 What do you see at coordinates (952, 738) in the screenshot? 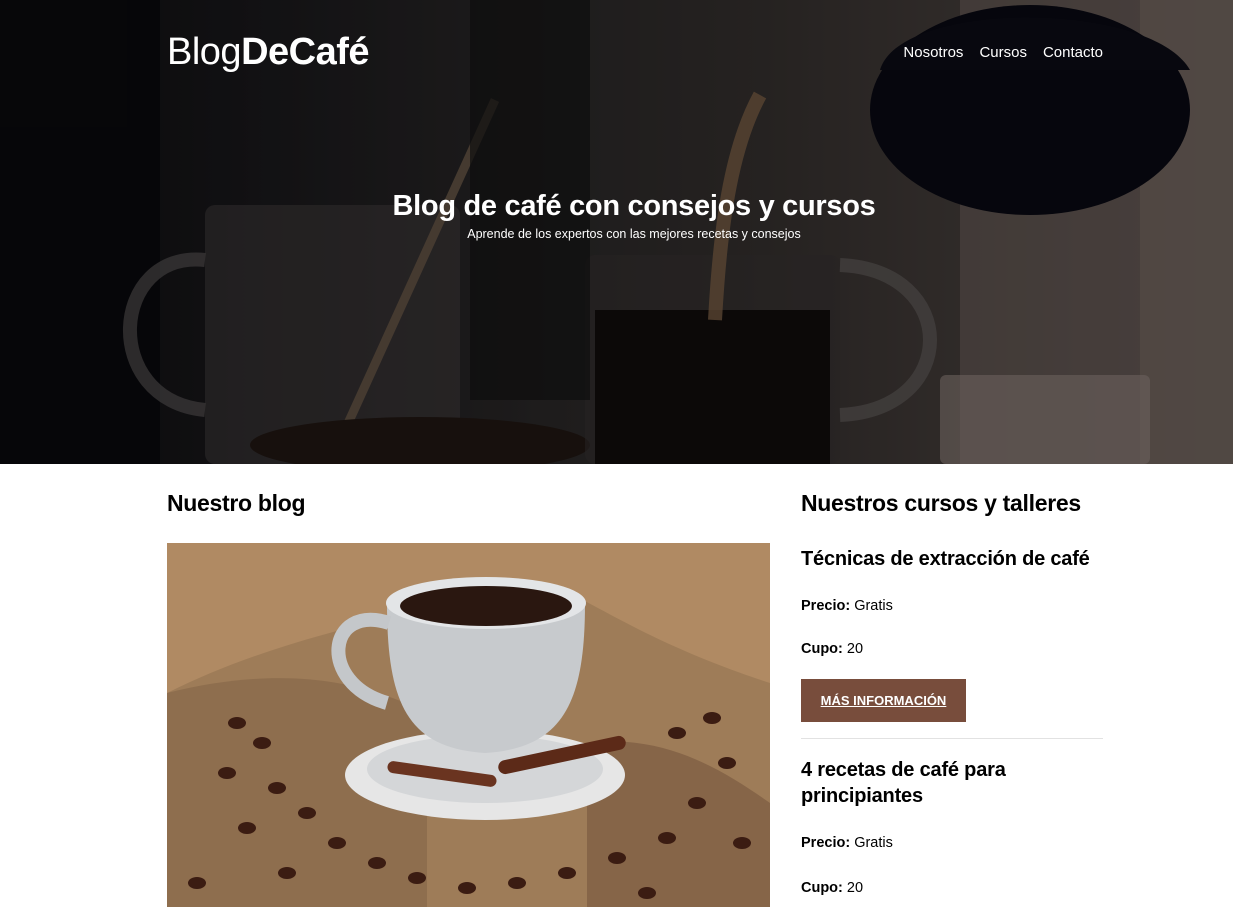
I see `course-divider` at bounding box center [952, 738].